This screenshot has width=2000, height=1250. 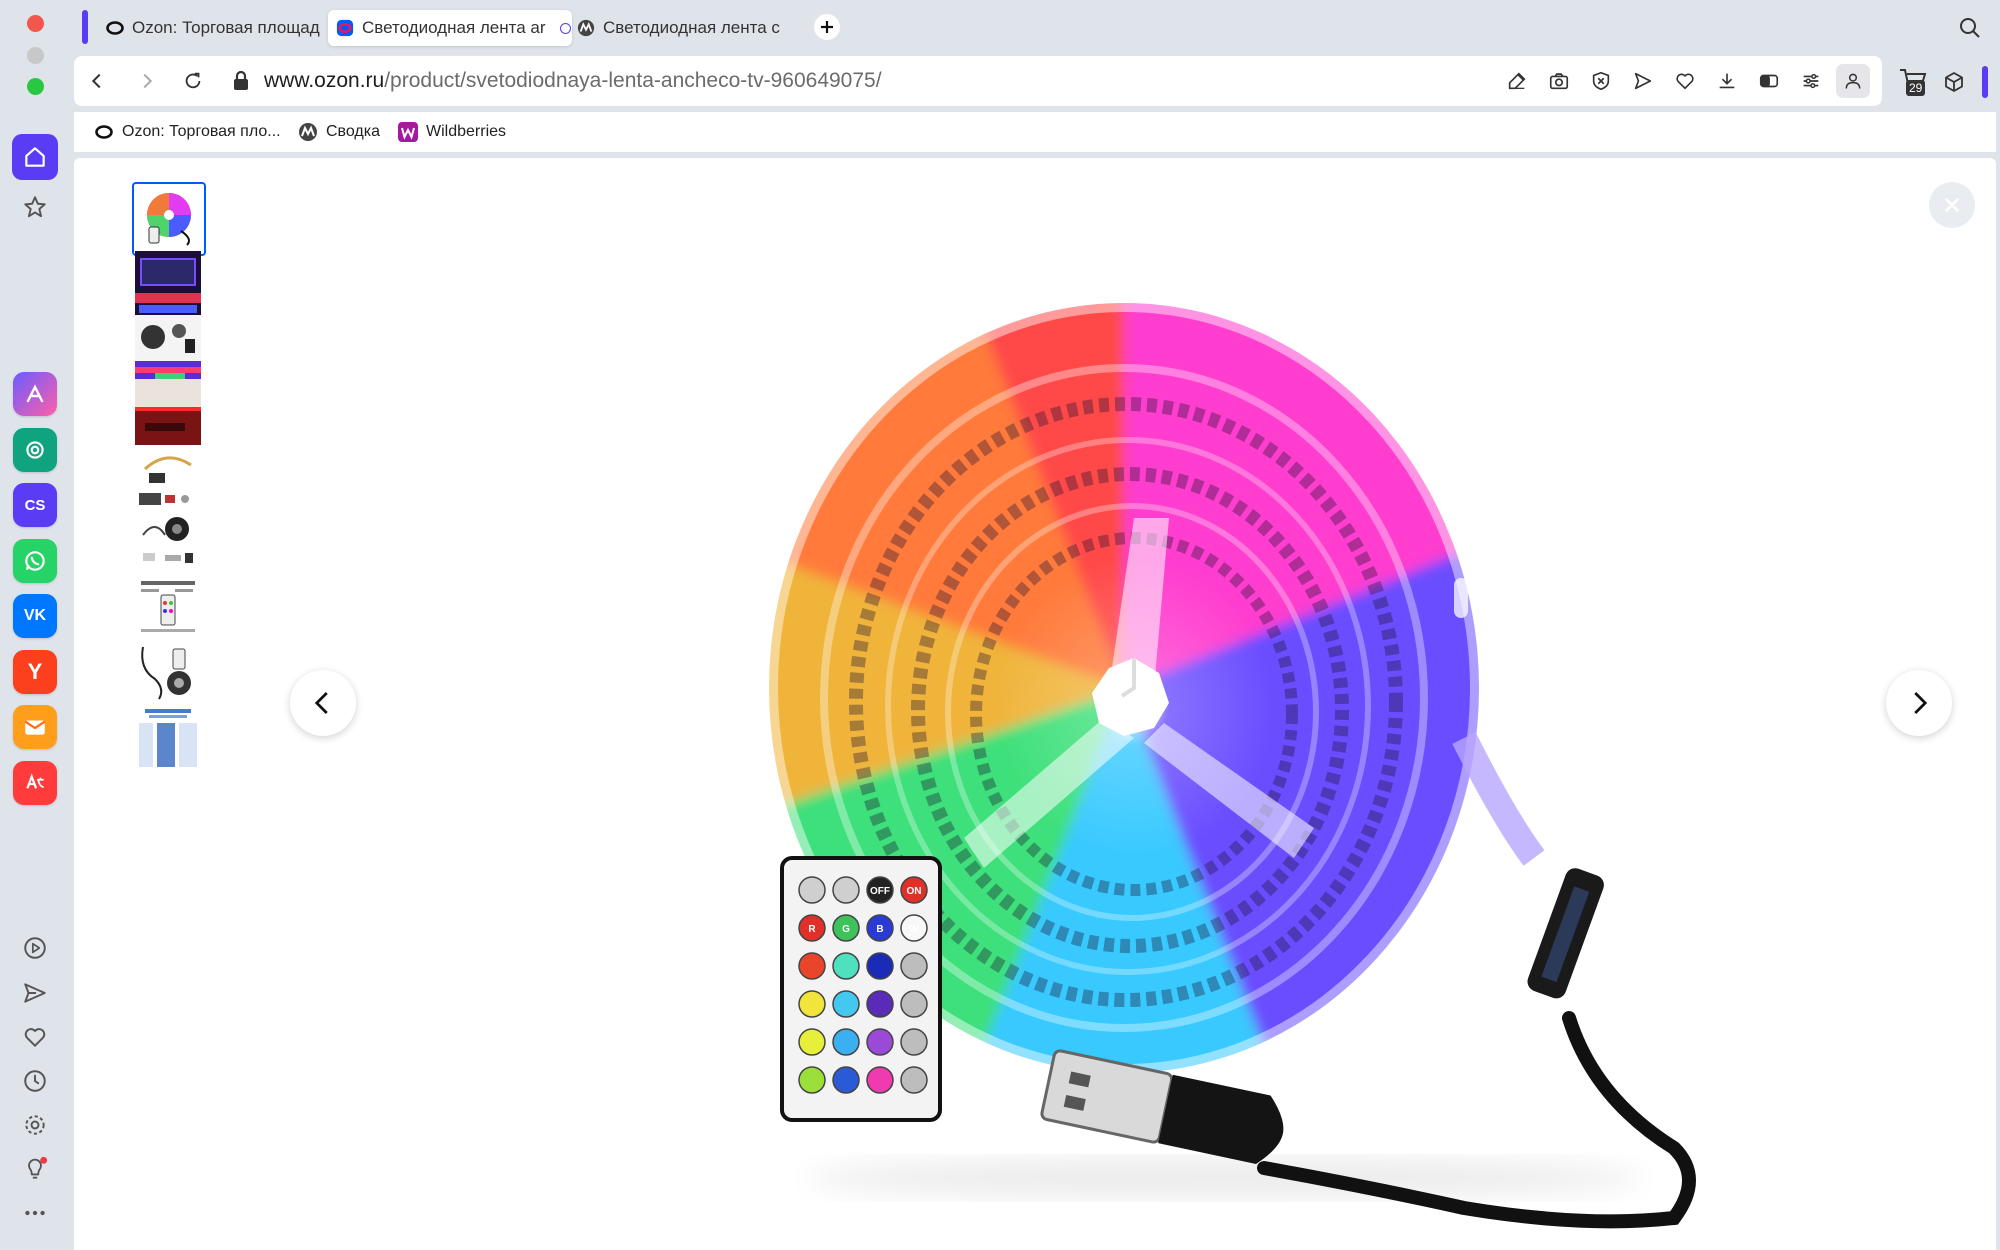 I want to click on tab-group-indicator, so click(x=85, y=27).